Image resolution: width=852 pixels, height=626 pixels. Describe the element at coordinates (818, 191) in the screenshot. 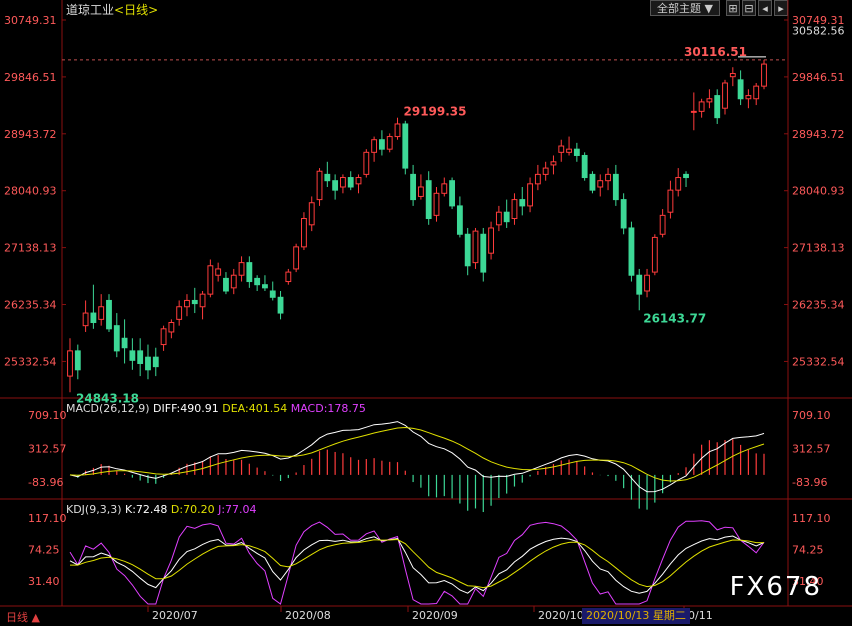

I see `price-tick-right: 28040.93` at that location.